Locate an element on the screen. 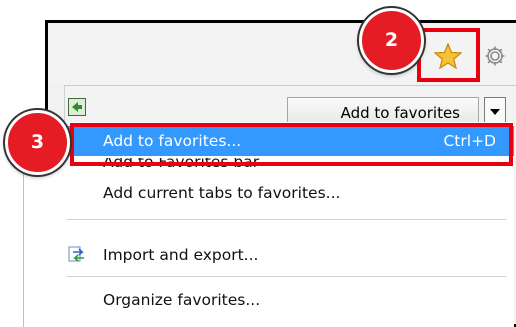  favorites-star-highlight is located at coordinates (448, 55).